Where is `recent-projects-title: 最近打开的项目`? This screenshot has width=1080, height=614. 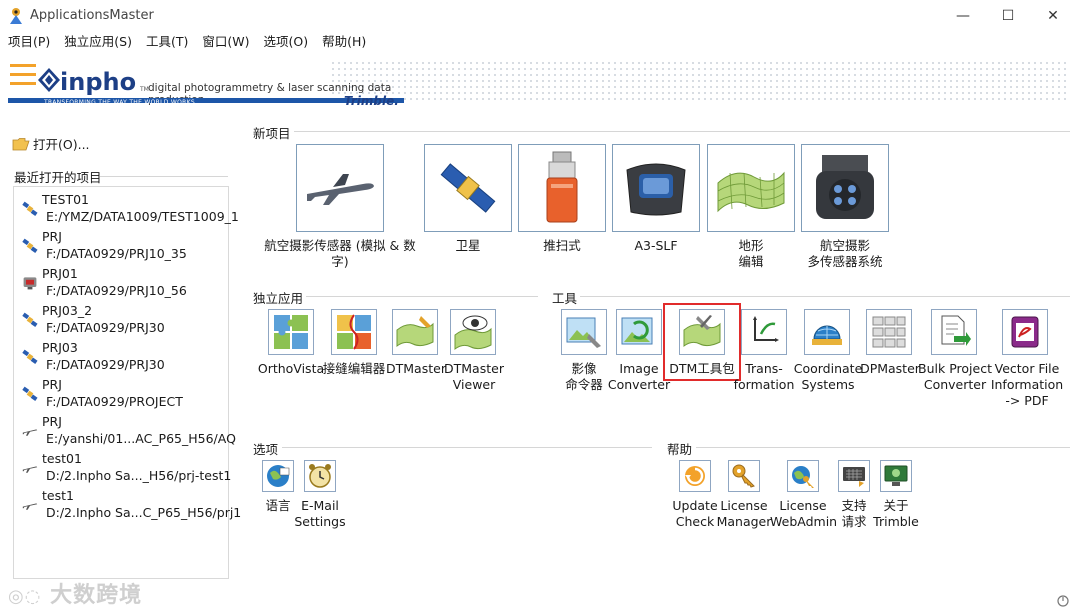
recent-projects-title: 最近打开的项目 is located at coordinates (58, 177).